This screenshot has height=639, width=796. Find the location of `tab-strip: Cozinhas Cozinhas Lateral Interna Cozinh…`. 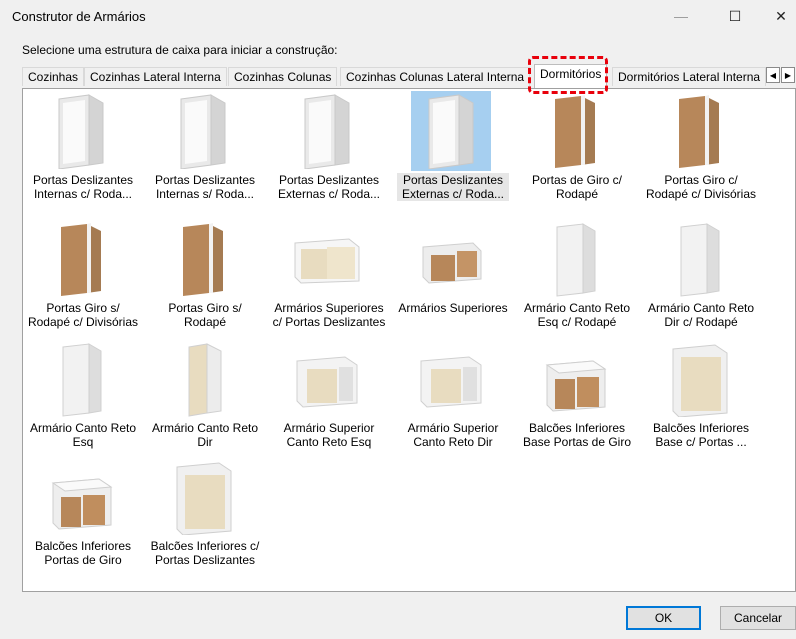

tab-strip: Cozinhas Cozinhas Lateral Interna Cozinh… is located at coordinates (409, 76).